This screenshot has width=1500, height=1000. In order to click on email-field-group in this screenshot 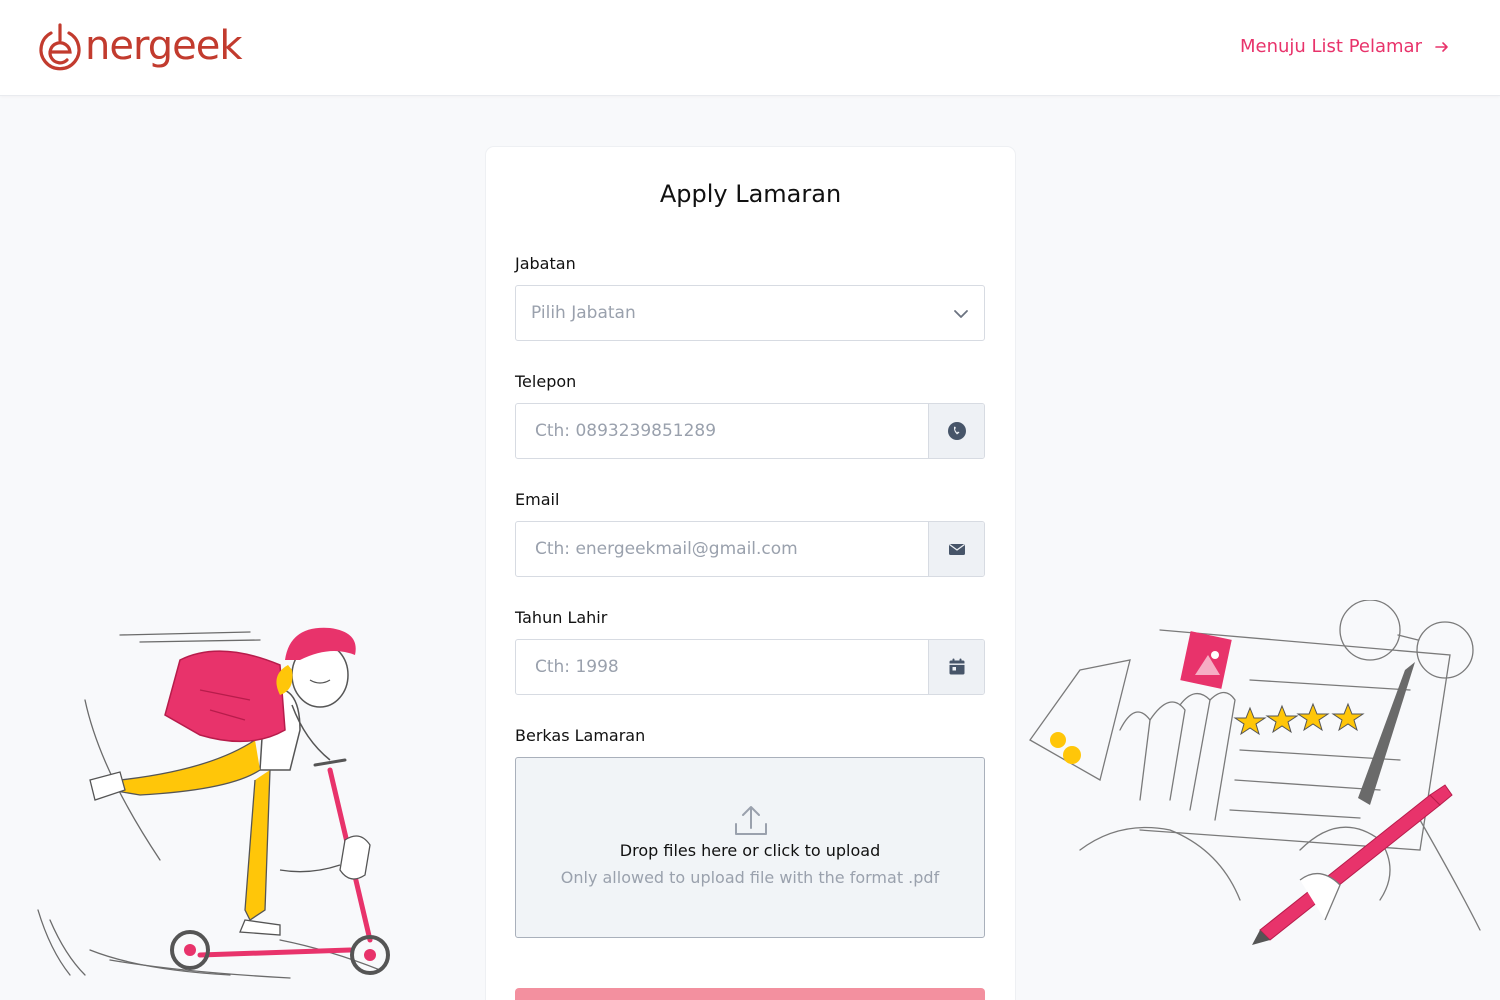, I will do `click(750, 549)`.